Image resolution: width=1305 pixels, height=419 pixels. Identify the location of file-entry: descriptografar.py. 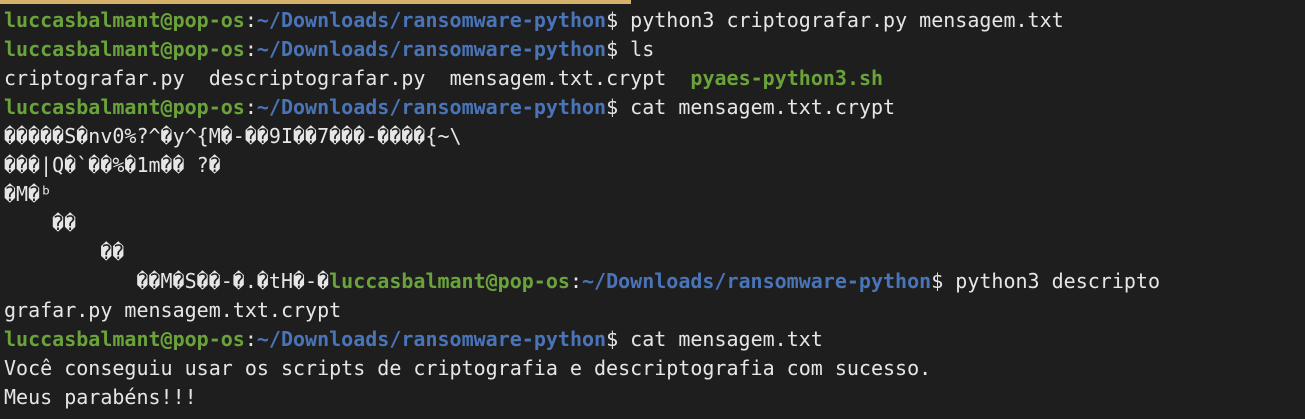
(317, 78).